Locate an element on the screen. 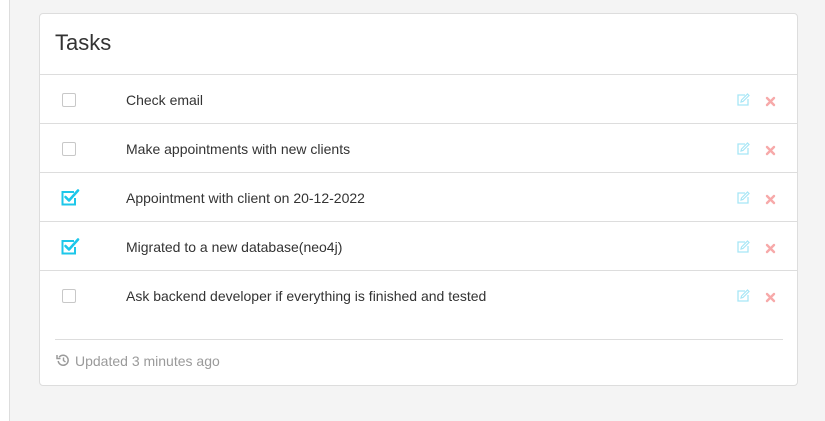 This screenshot has width=825, height=421. updated-status: Updated 3 minutes ago is located at coordinates (147, 361).